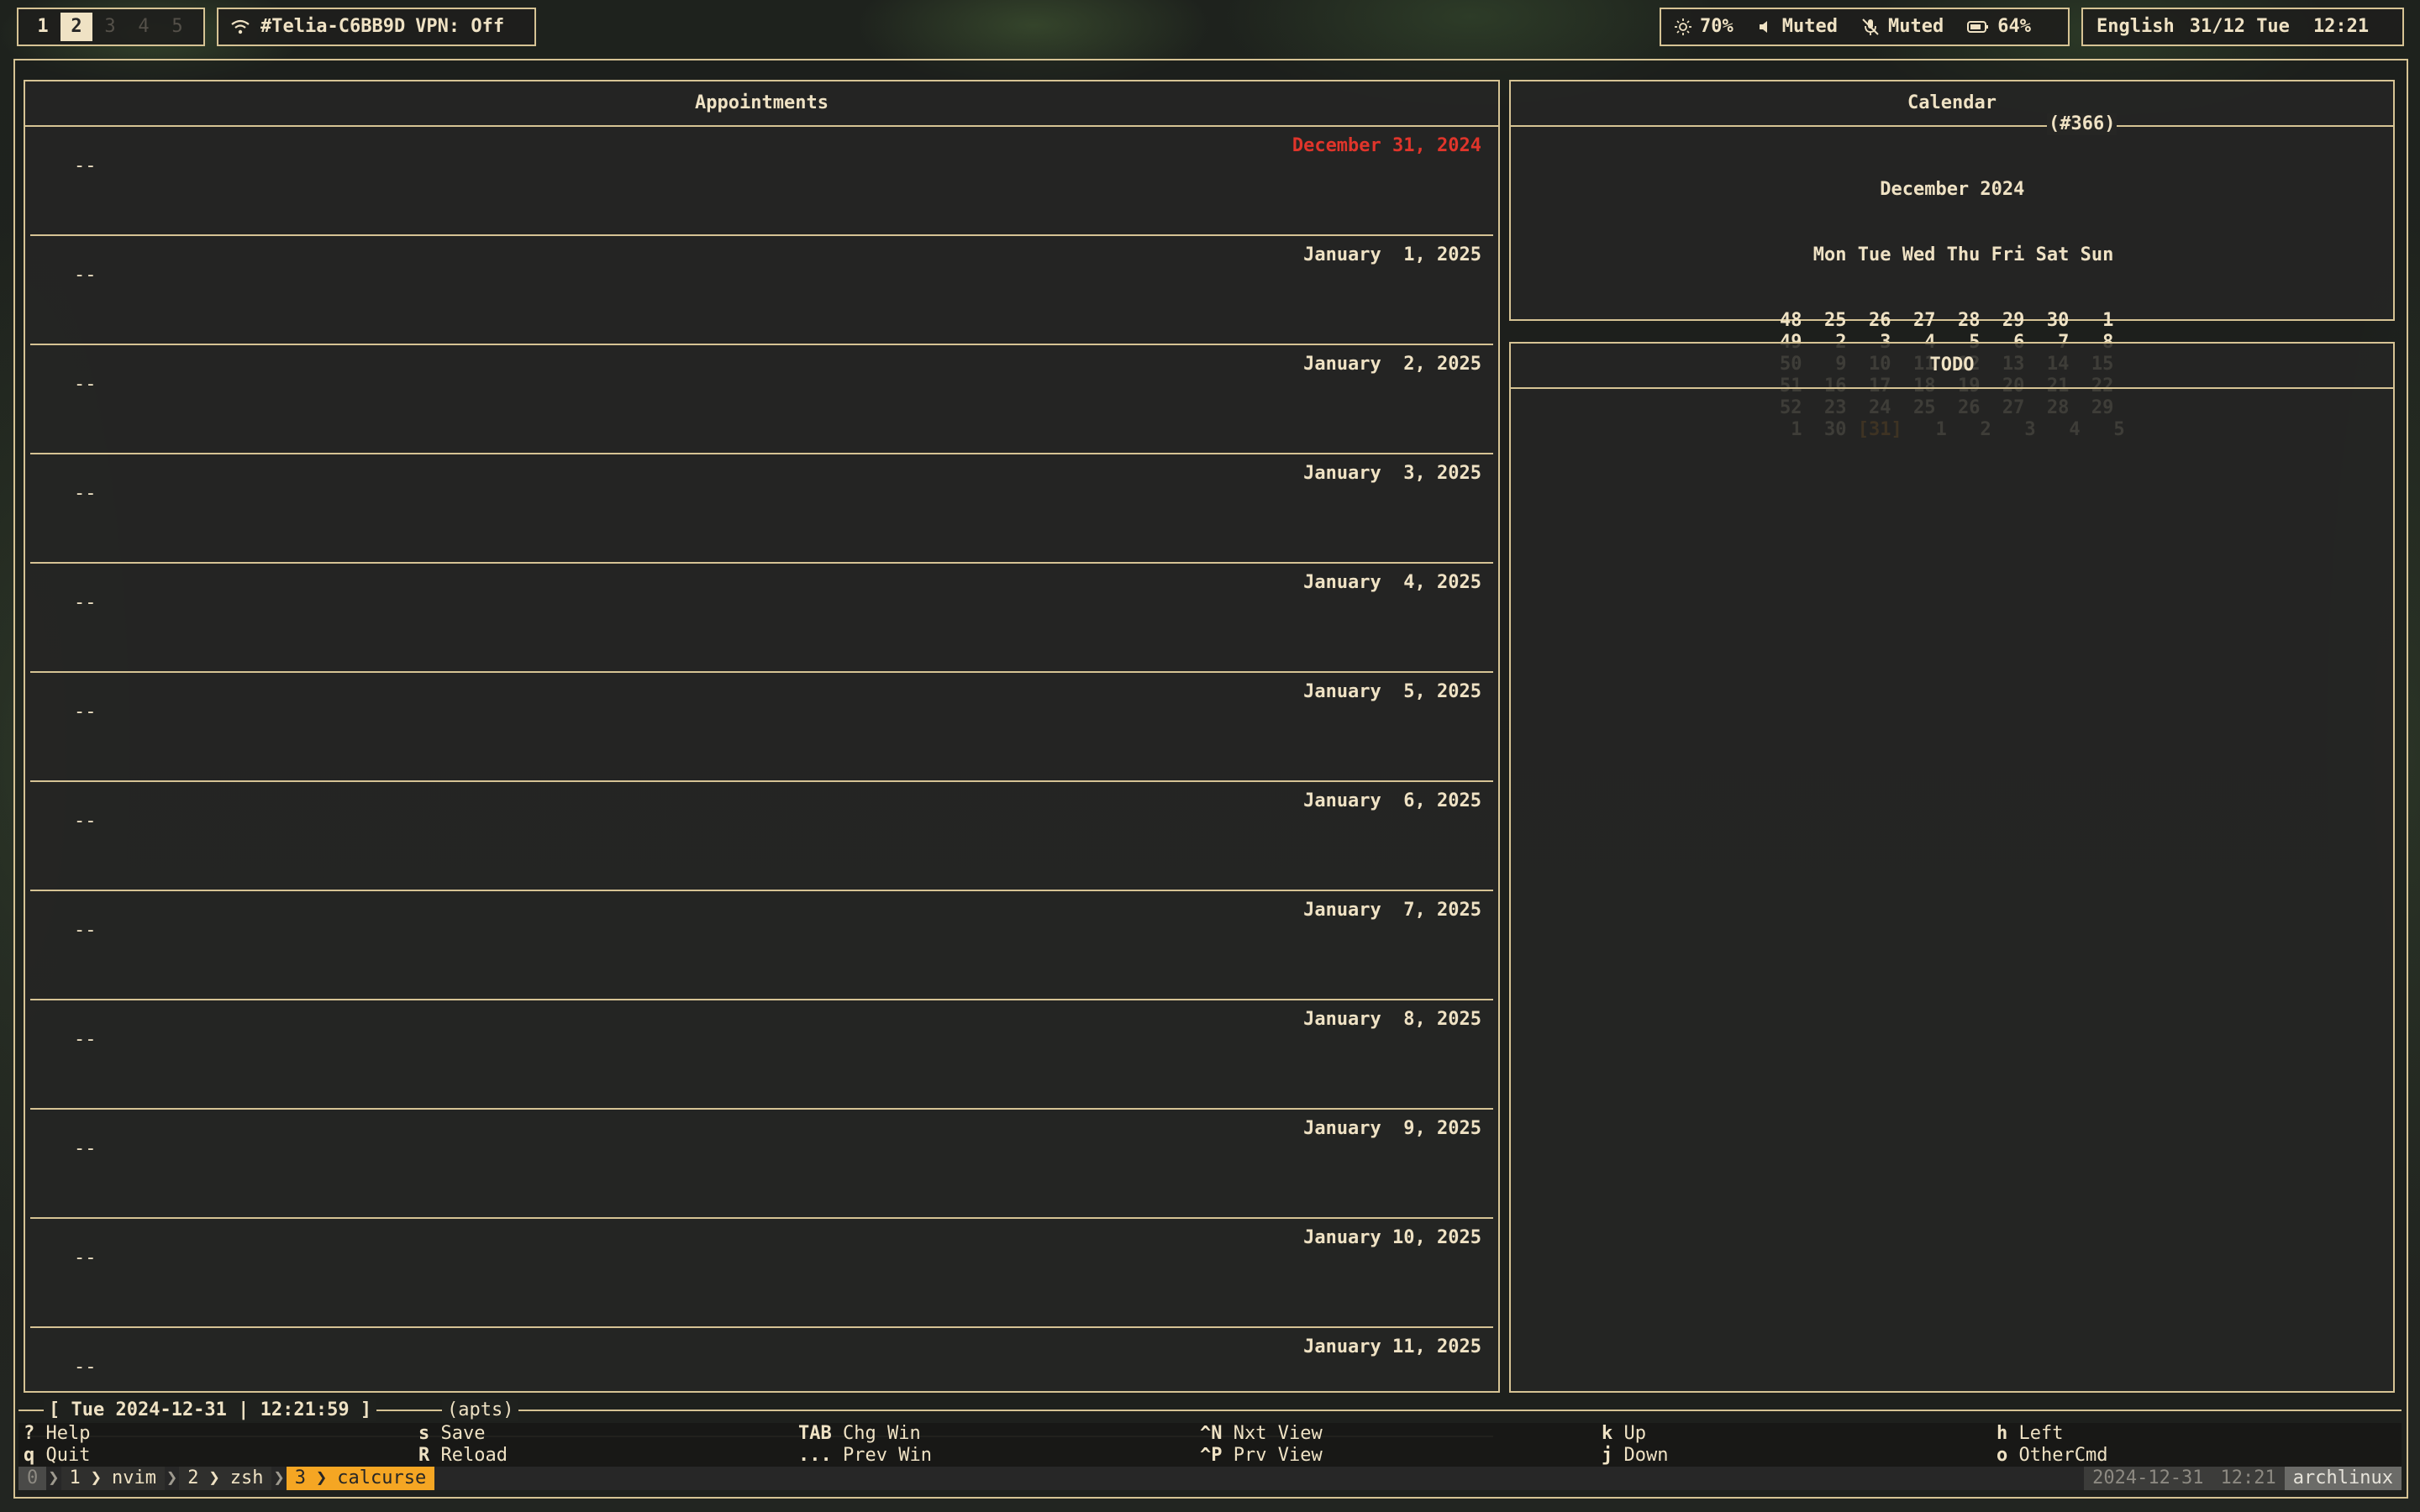 Image resolution: width=2420 pixels, height=1512 pixels. Describe the element at coordinates (463, 1433) in the screenshot. I see `key-hint-label: Save` at that location.